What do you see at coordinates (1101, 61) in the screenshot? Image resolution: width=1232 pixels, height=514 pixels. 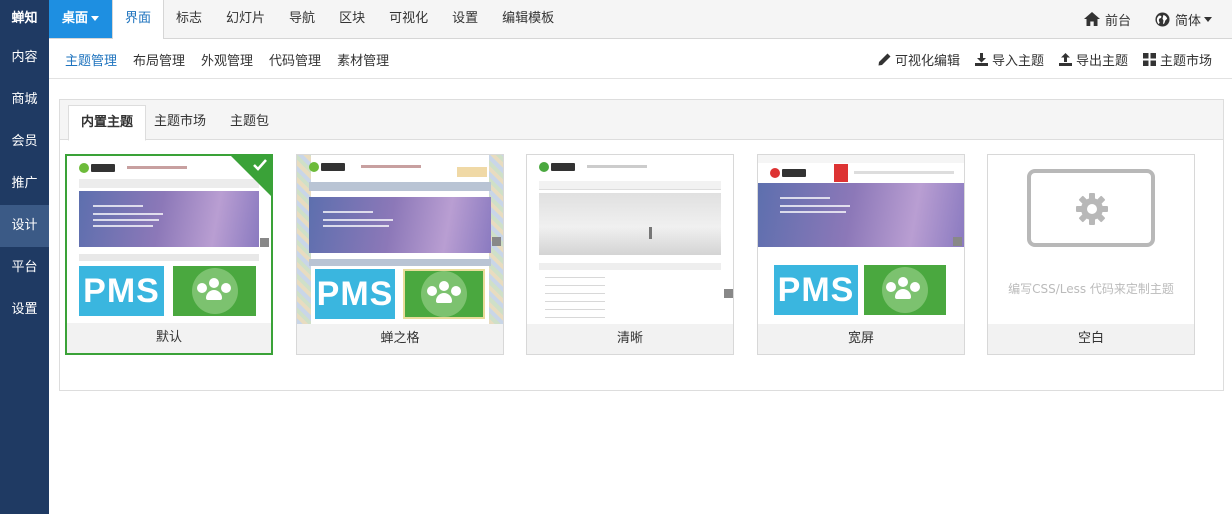 I see `export-theme-label: 导出主题` at bounding box center [1101, 61].